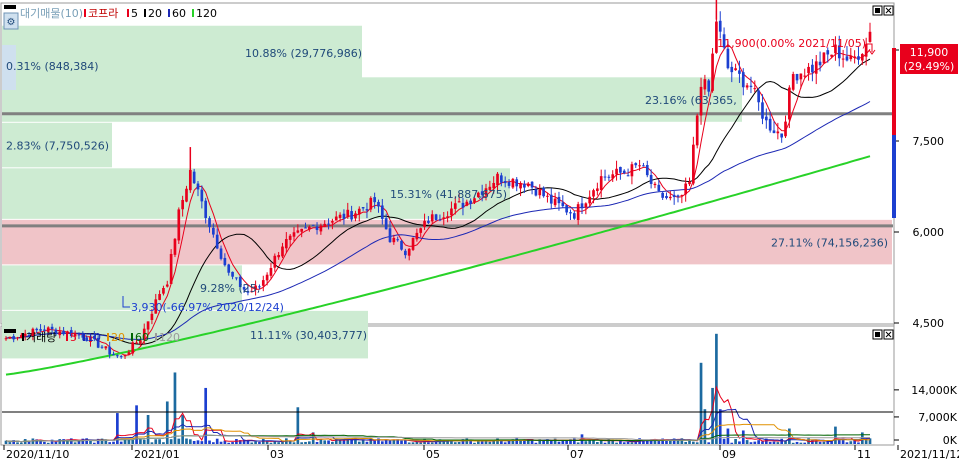 This screenshot has width=959, height=464. What do you see at coordinates (481, 453) in the screenshot?
I see `x-axis: 2020/11/10 2021/01 03 05 07 09 11 2021/11/12` at bounding box center [481, 453].